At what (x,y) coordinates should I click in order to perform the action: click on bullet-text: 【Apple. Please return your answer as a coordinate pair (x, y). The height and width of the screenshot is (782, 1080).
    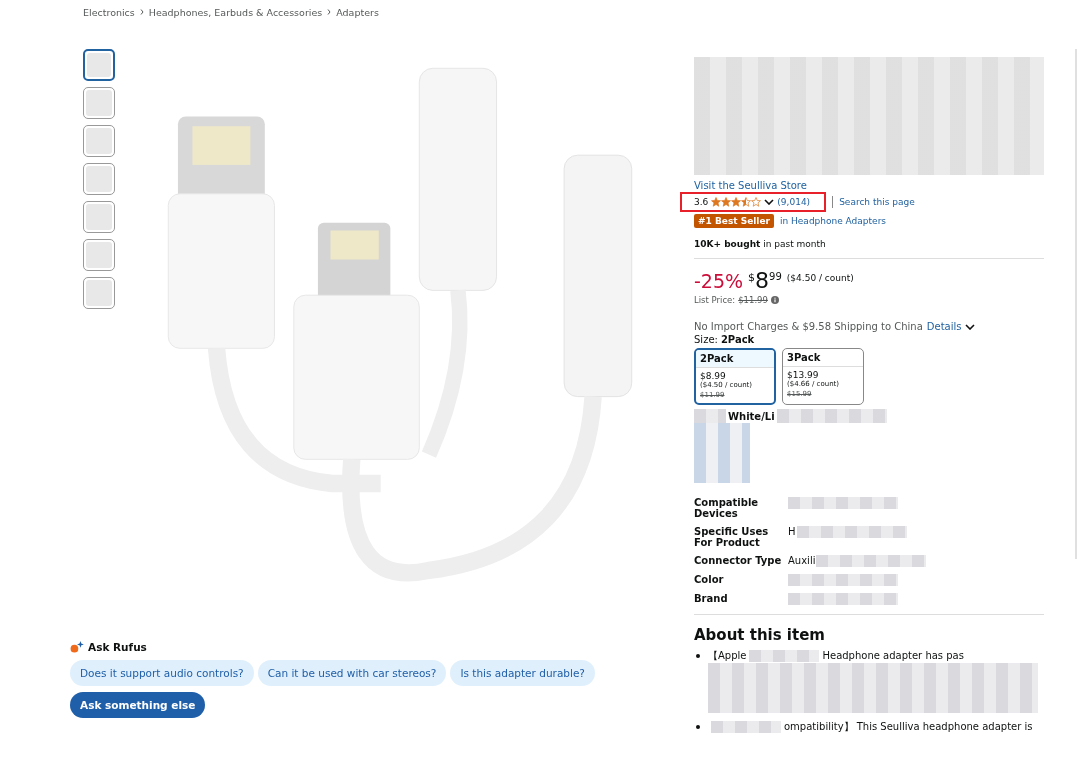
    Looking at the image, I should click on (727, 655).